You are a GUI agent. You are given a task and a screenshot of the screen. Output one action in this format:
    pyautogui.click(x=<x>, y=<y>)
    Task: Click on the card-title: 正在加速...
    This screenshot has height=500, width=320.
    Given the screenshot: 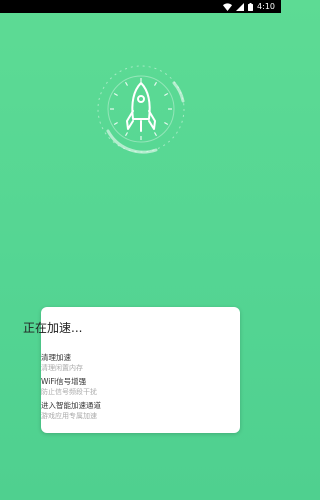 What is the action you would take?
    pyautogui.click(x=53, y=328)
    